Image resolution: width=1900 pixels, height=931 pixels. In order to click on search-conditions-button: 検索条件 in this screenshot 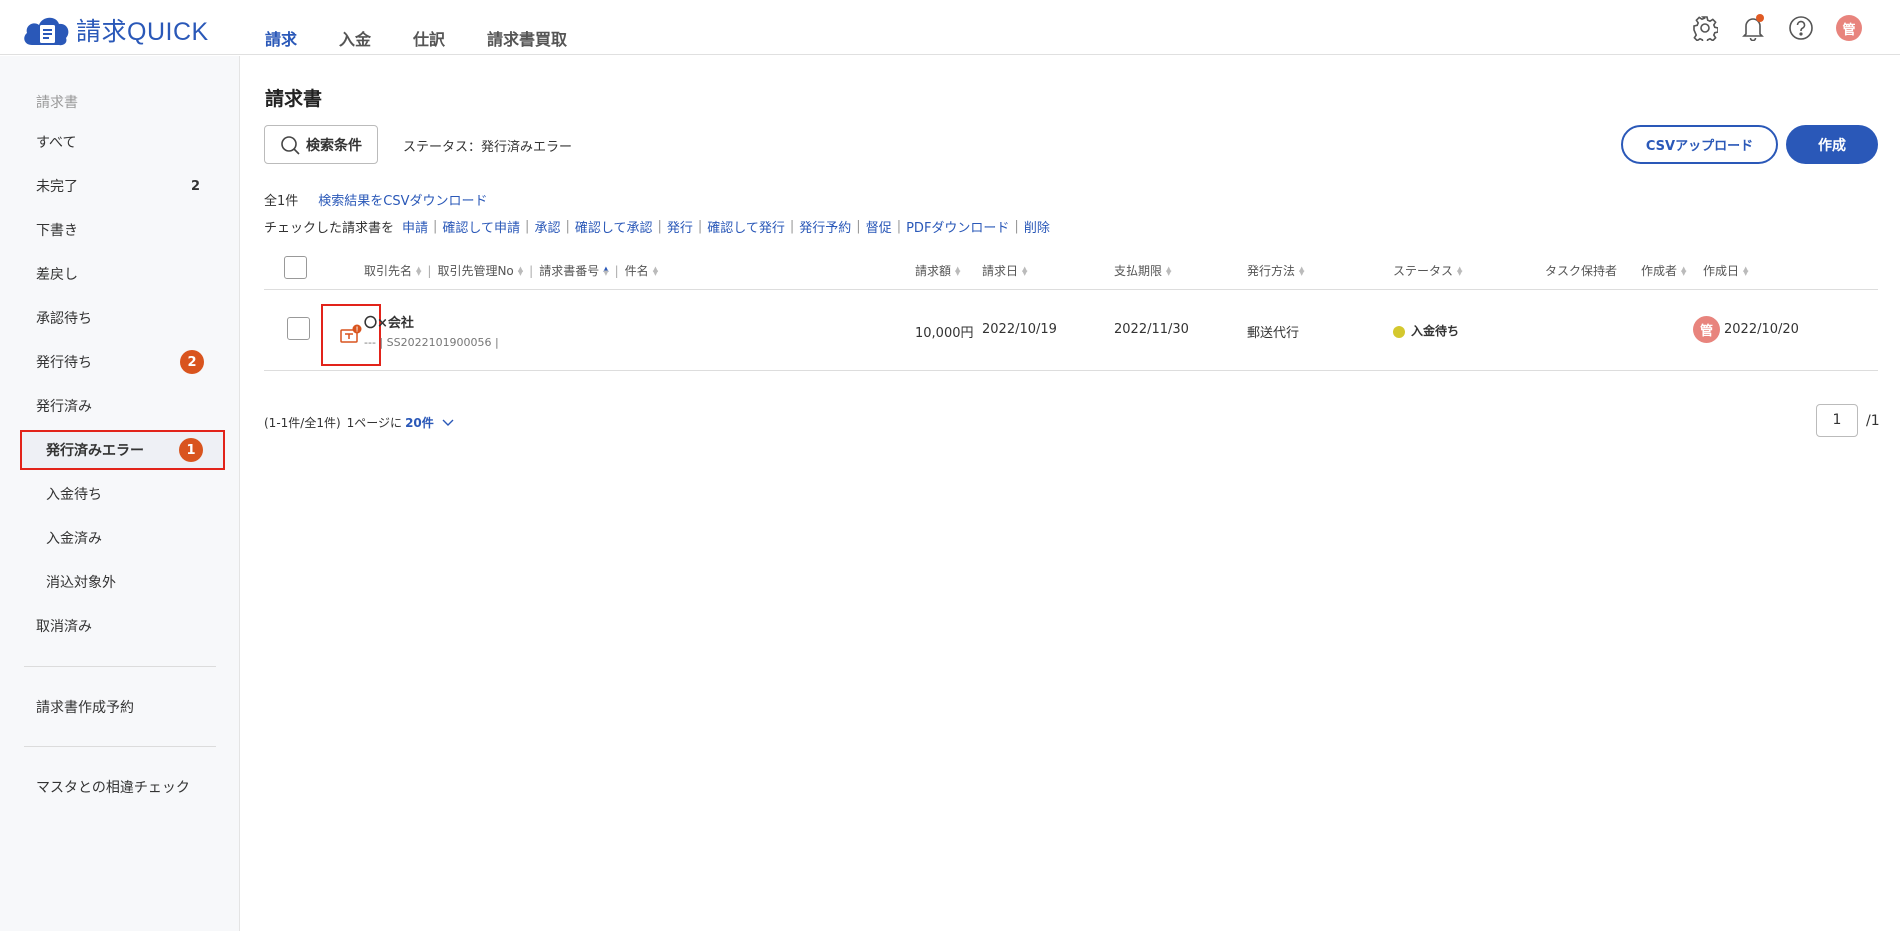, I will do `click(321, 144)`.